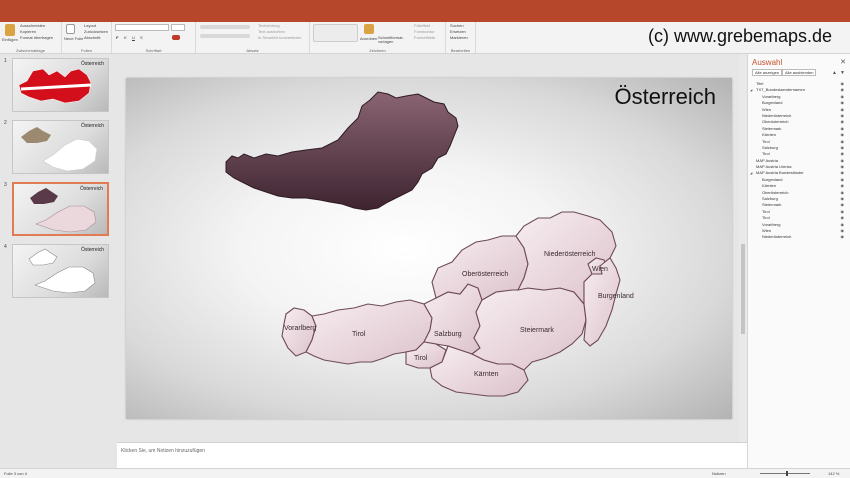 The height and width of the screenshot is (478, 850). Describe the element at coordinates (117, 37) in the screenshot. I see `bold-button: F` at that location.